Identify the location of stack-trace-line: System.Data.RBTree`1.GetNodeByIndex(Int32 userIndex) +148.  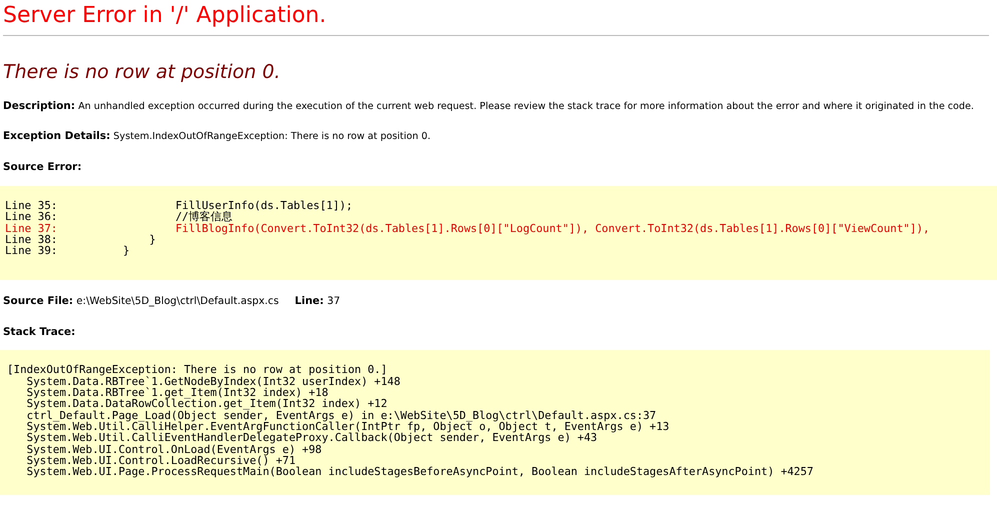
(213, 382).